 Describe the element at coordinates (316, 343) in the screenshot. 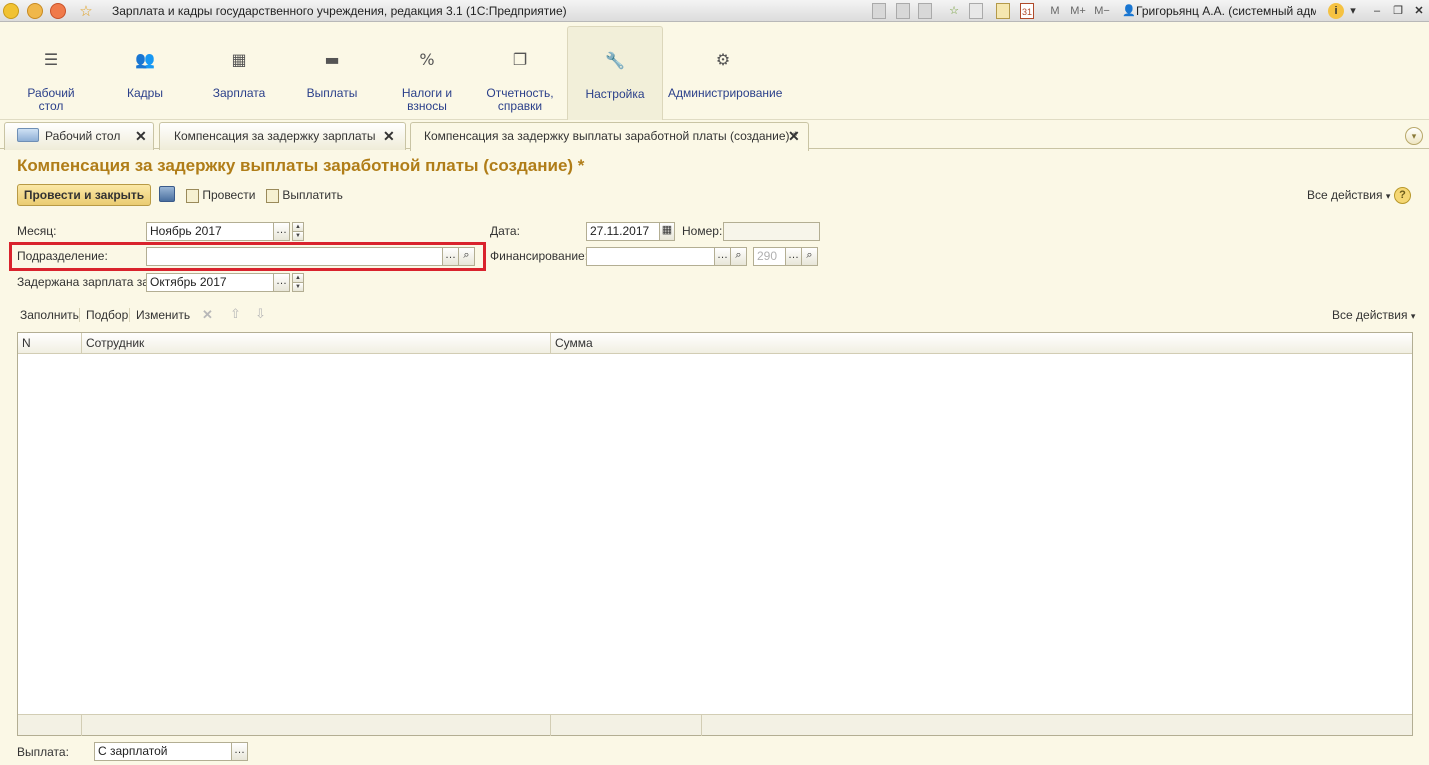

I see `column-header-employee: Сотрудник` at that location.